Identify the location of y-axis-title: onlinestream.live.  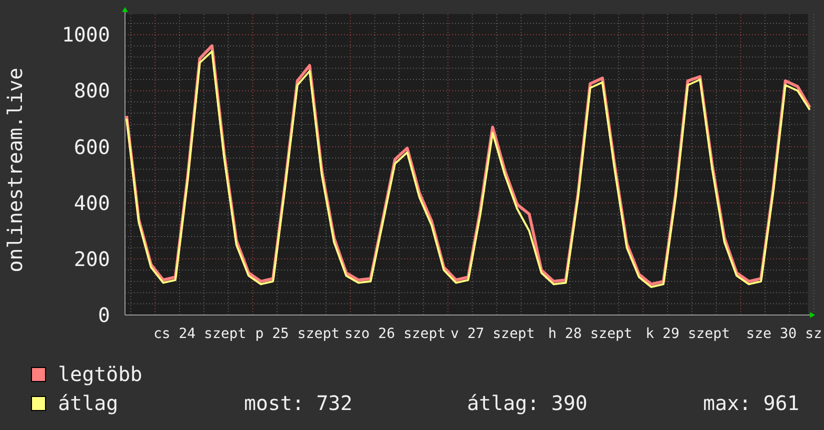
(15, 170).